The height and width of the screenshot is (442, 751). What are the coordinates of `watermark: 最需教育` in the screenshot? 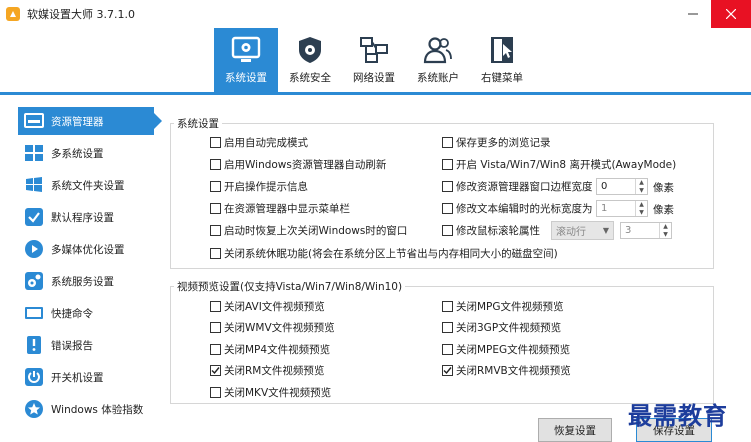 It's located at (678, 415).